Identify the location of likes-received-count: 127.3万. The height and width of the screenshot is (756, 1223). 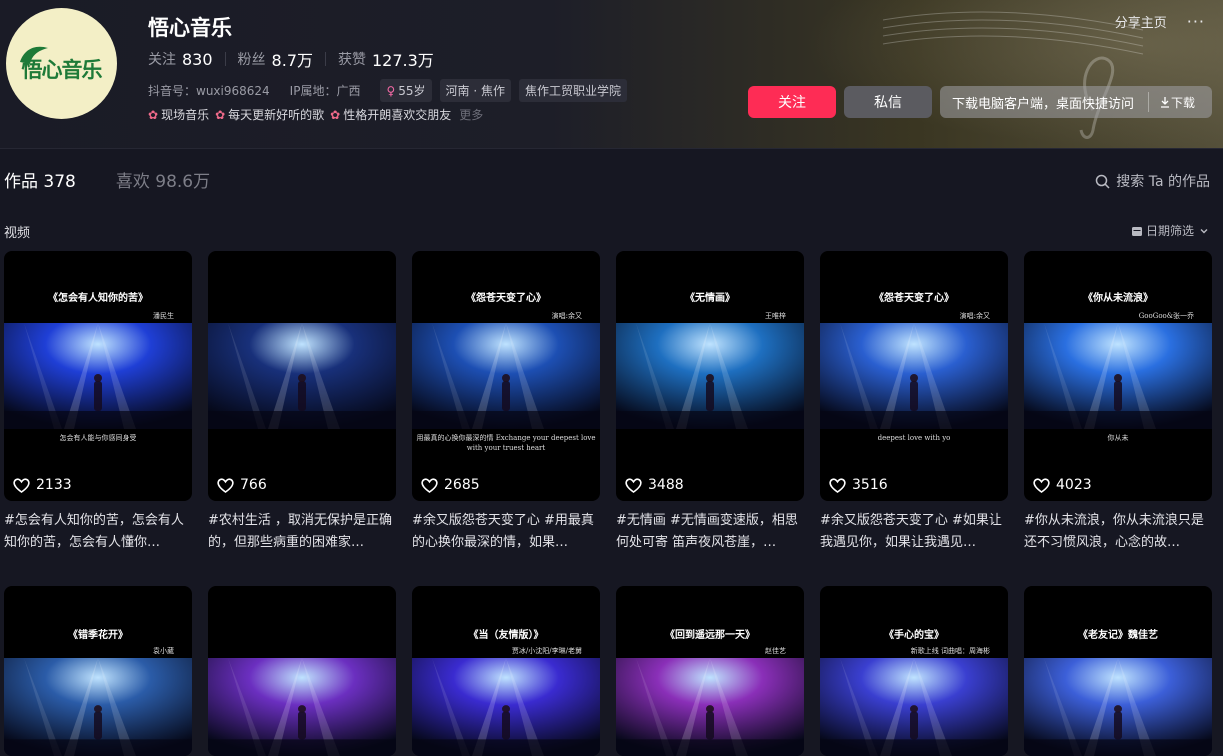
(403, 60).